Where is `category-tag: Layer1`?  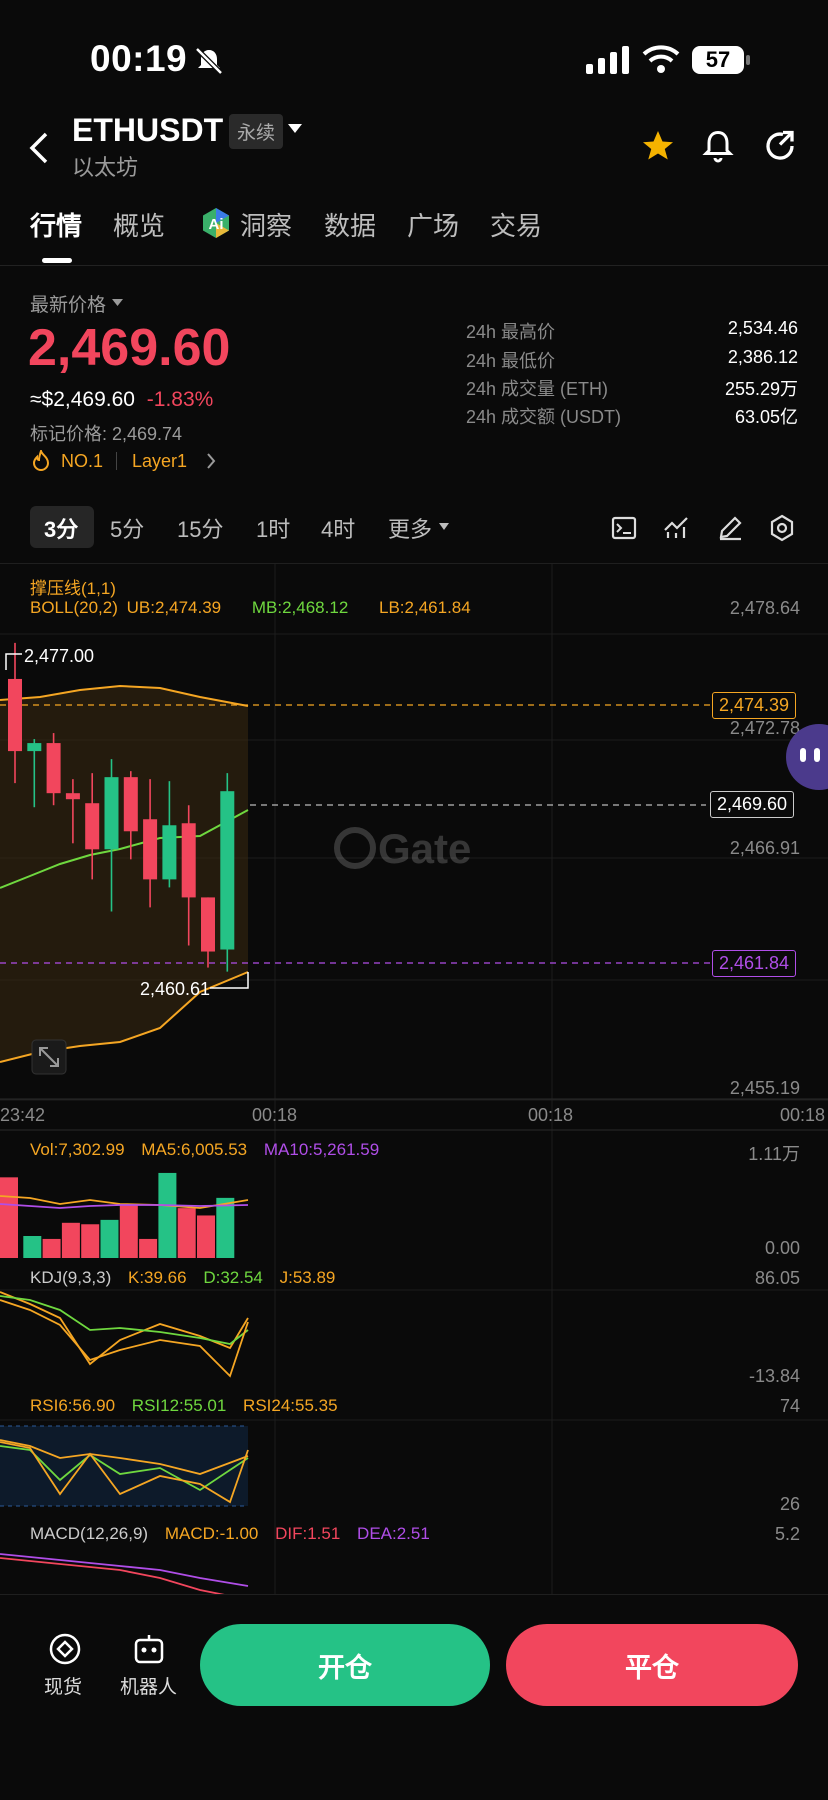
category-tag: Layer1 is located at coordinates (159, 461).